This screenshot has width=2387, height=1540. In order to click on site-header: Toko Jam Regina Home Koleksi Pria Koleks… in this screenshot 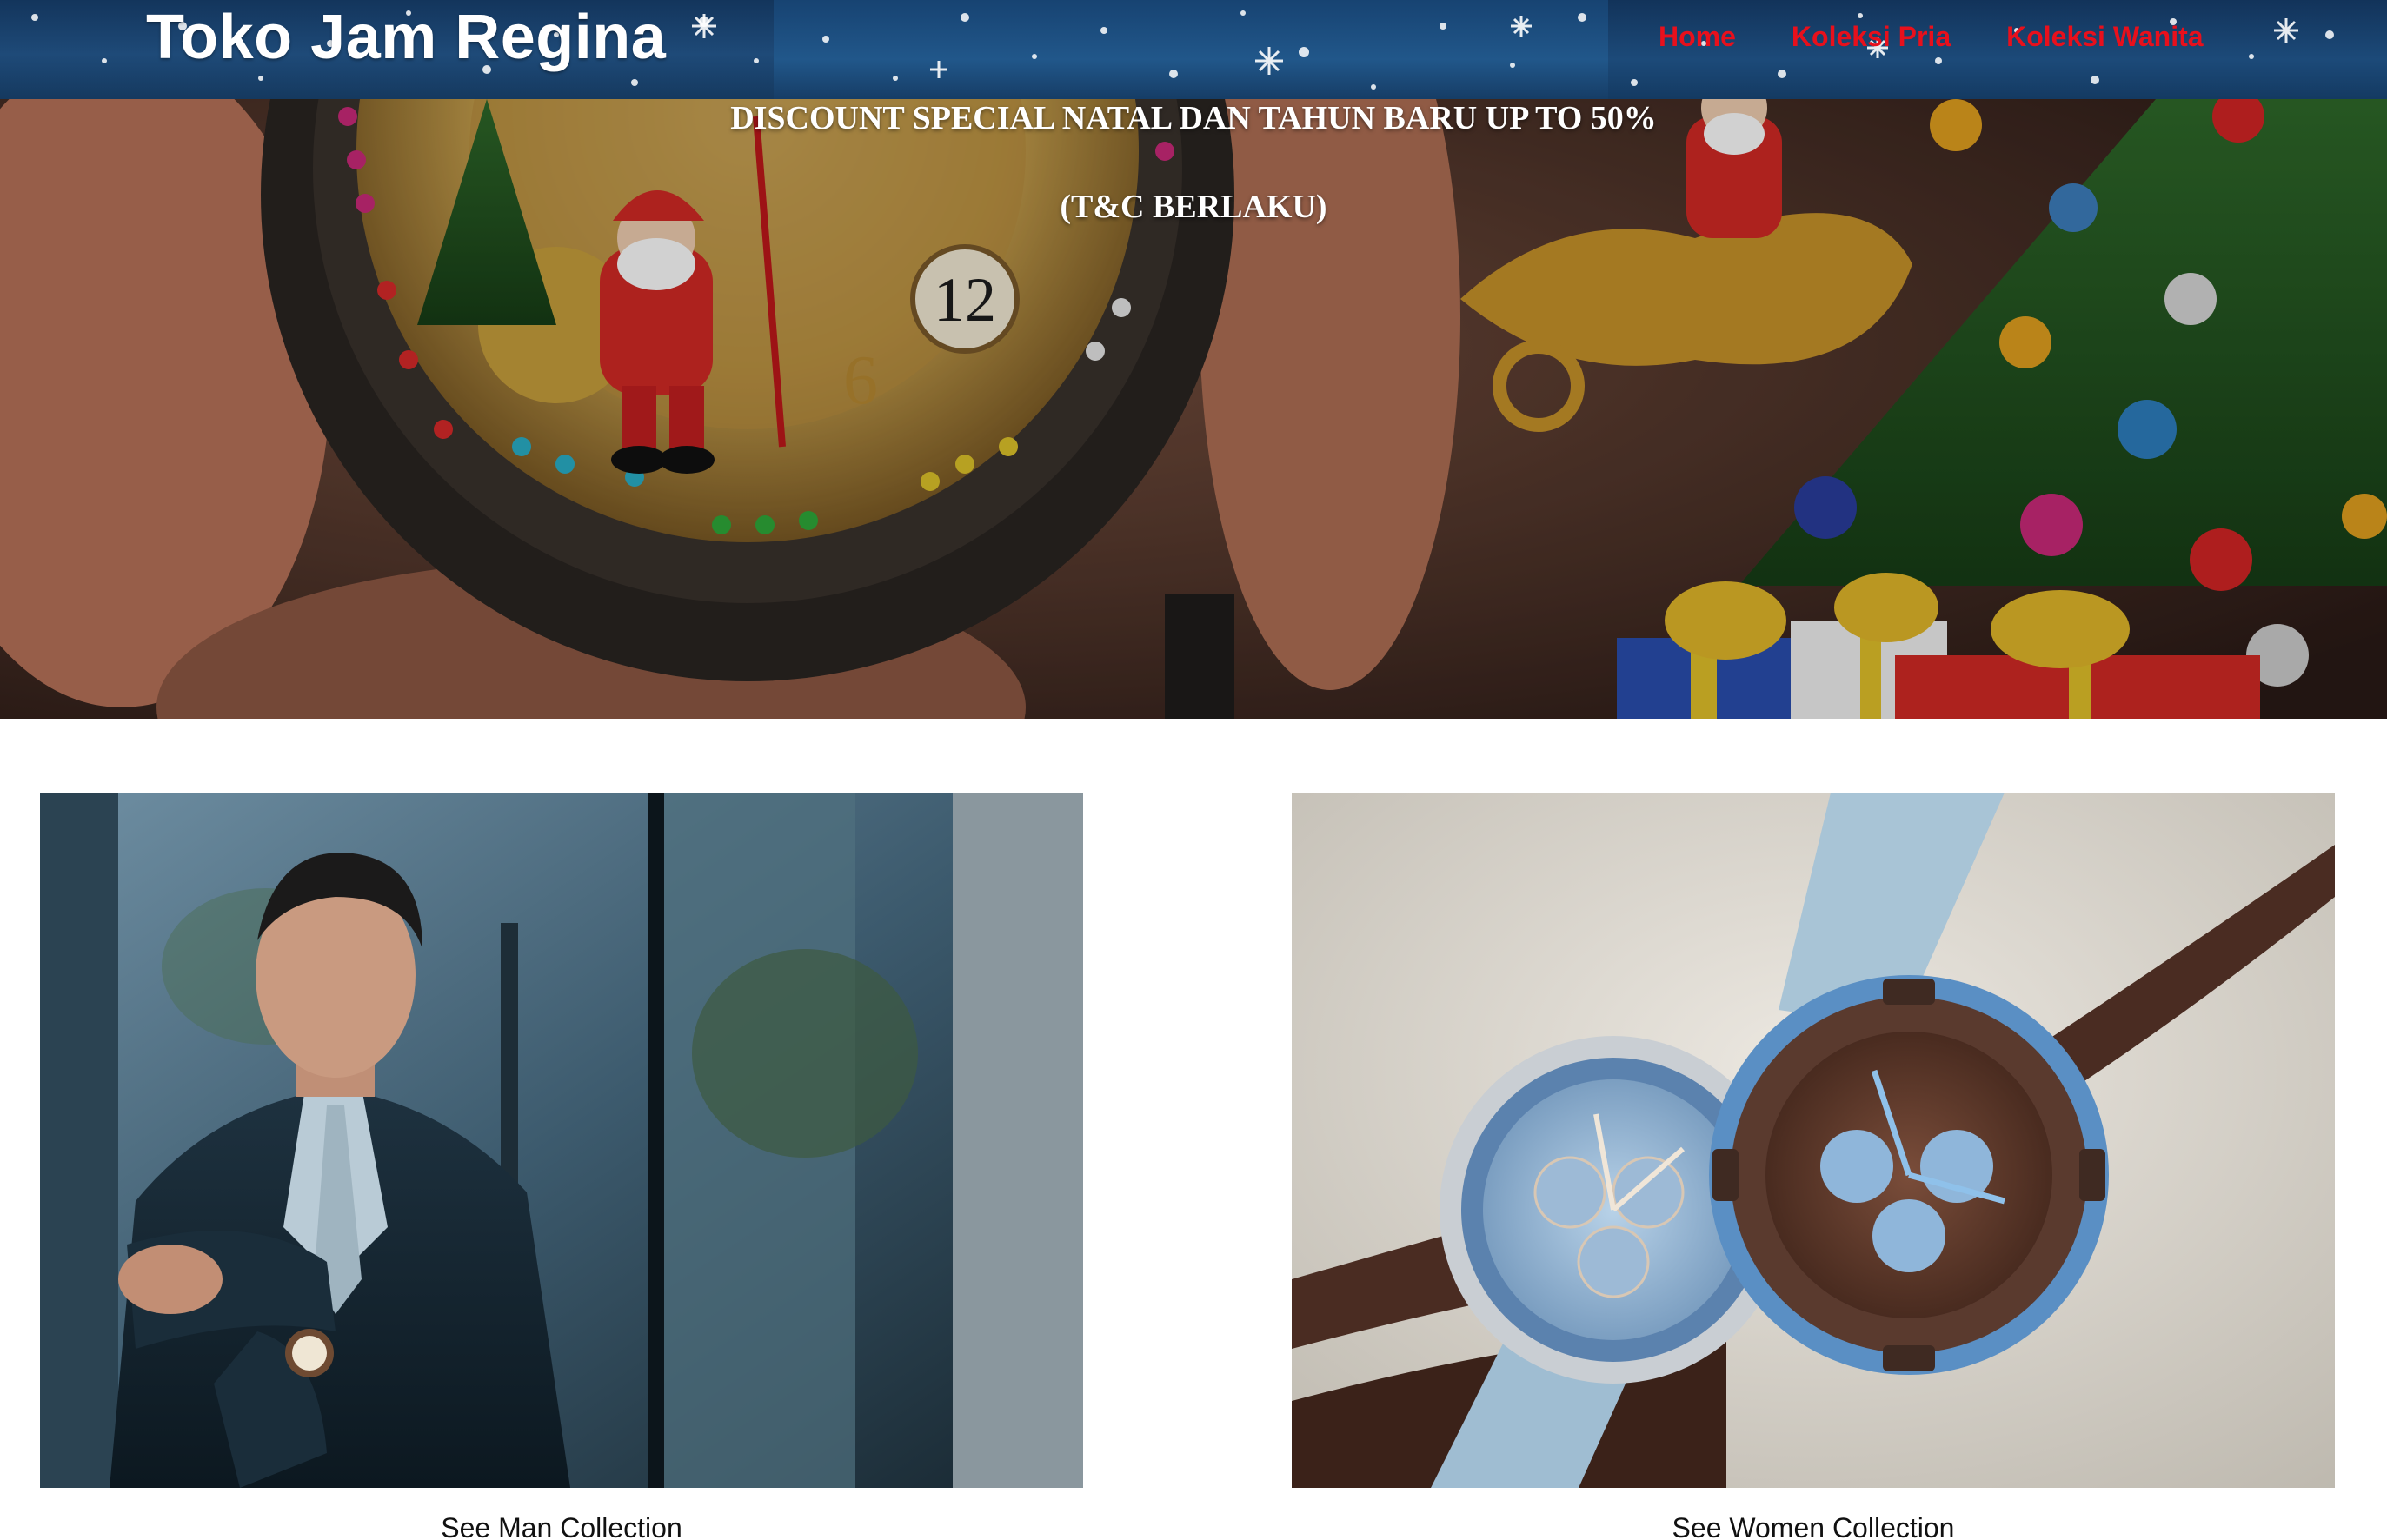, I will do `click(1193, 49)`.